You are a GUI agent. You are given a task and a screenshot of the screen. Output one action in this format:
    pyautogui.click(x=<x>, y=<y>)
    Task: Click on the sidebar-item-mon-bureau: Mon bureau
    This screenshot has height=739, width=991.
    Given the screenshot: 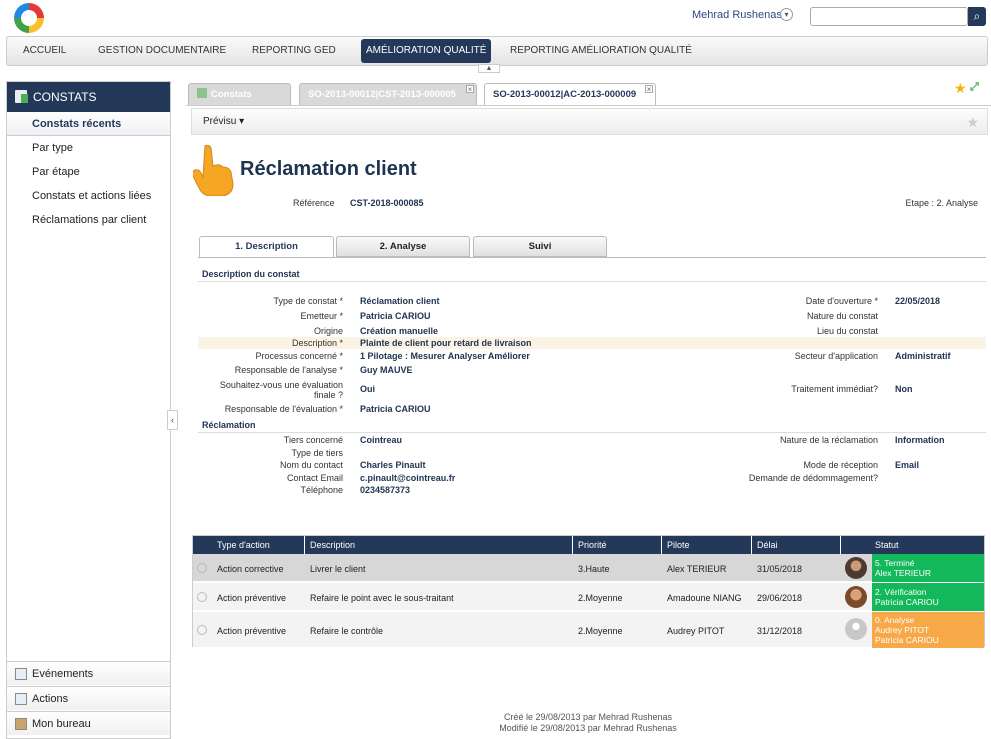 What is the action you would take?
    pyautogui.click(x=88, y=723)
    